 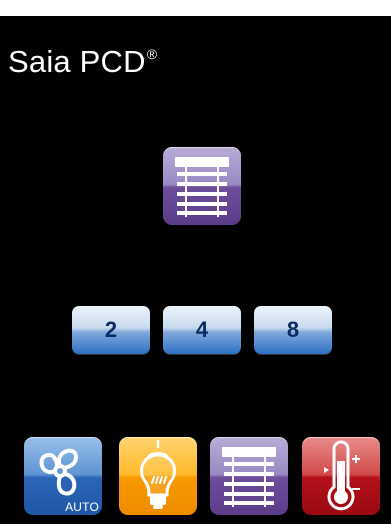 I want to click on brand-name: Saia PCD, so click(x=77, y=61).